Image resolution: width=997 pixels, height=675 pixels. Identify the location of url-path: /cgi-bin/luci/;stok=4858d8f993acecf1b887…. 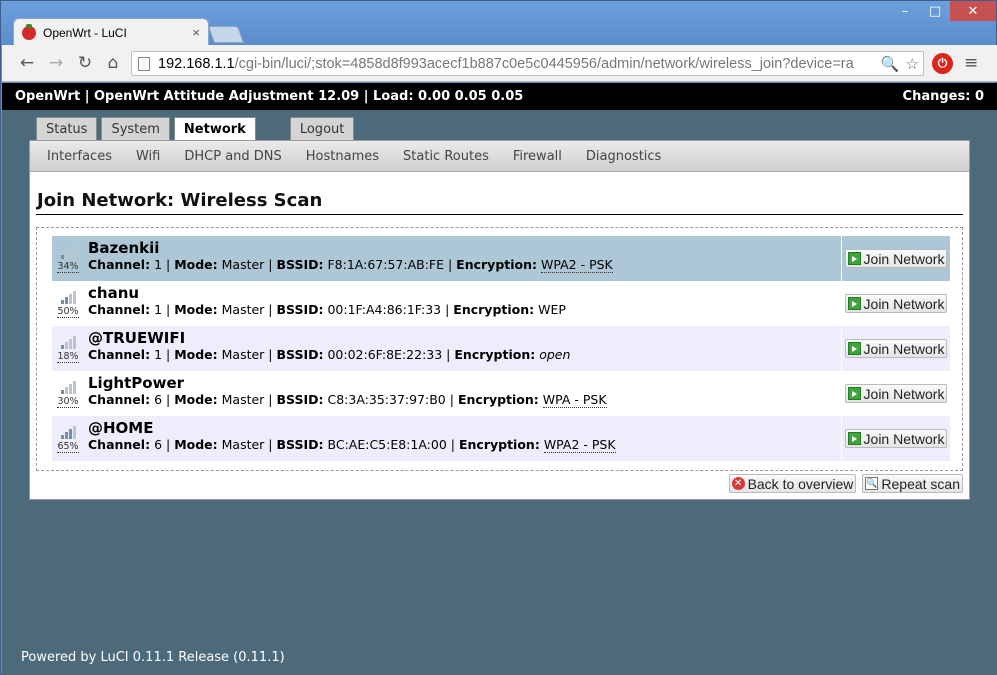
(544, 63).